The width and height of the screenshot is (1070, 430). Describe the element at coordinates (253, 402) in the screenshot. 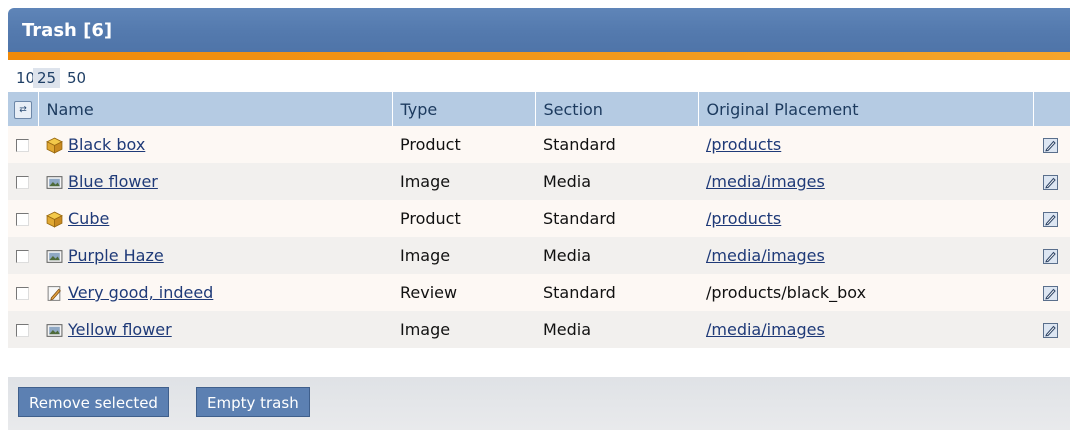

I see `empty-trash-button: Empty trash` at that location.